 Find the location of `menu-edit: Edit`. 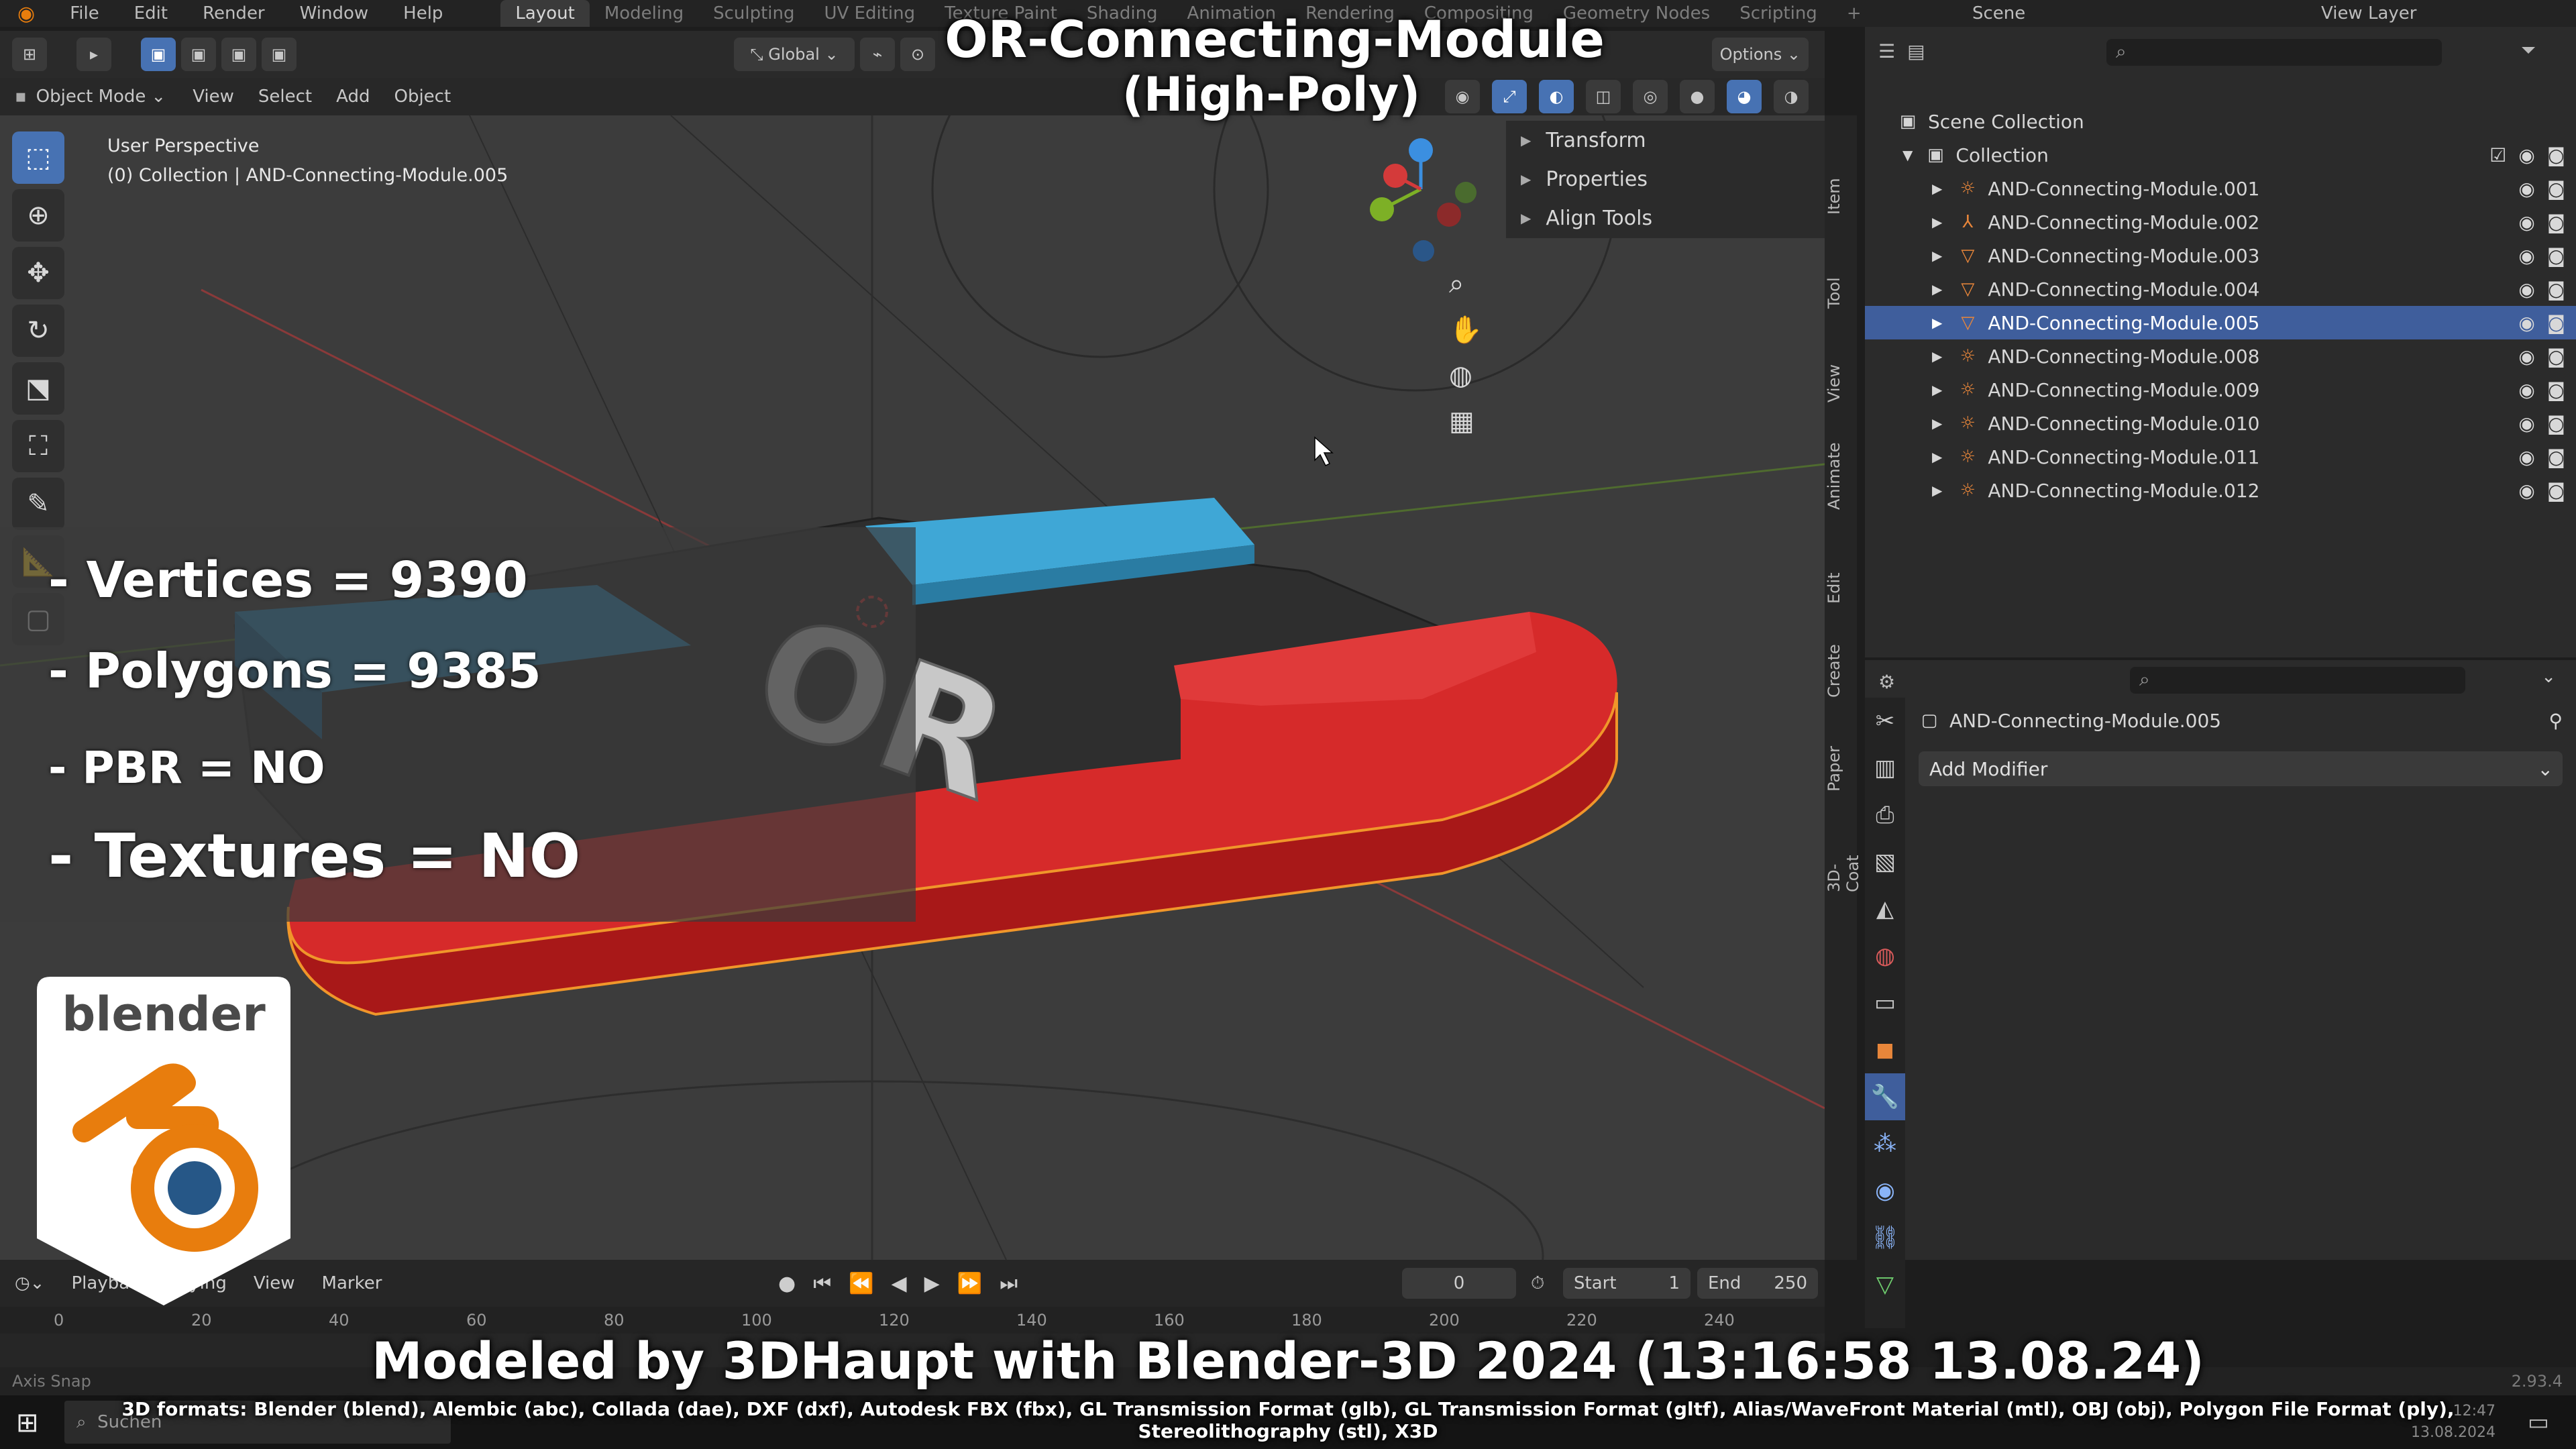

menu-edit: Edit is located at coordinates (151, 13).